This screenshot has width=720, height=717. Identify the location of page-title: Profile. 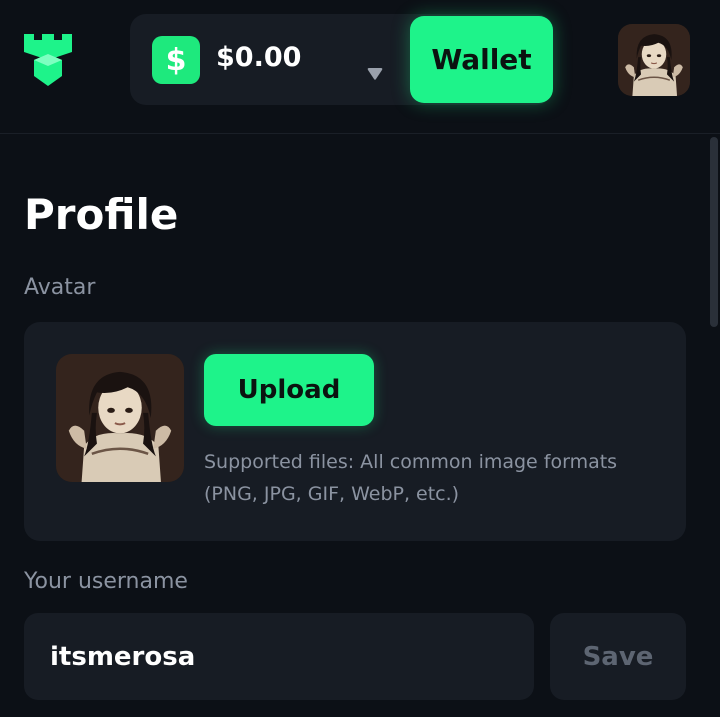
(101, 214).